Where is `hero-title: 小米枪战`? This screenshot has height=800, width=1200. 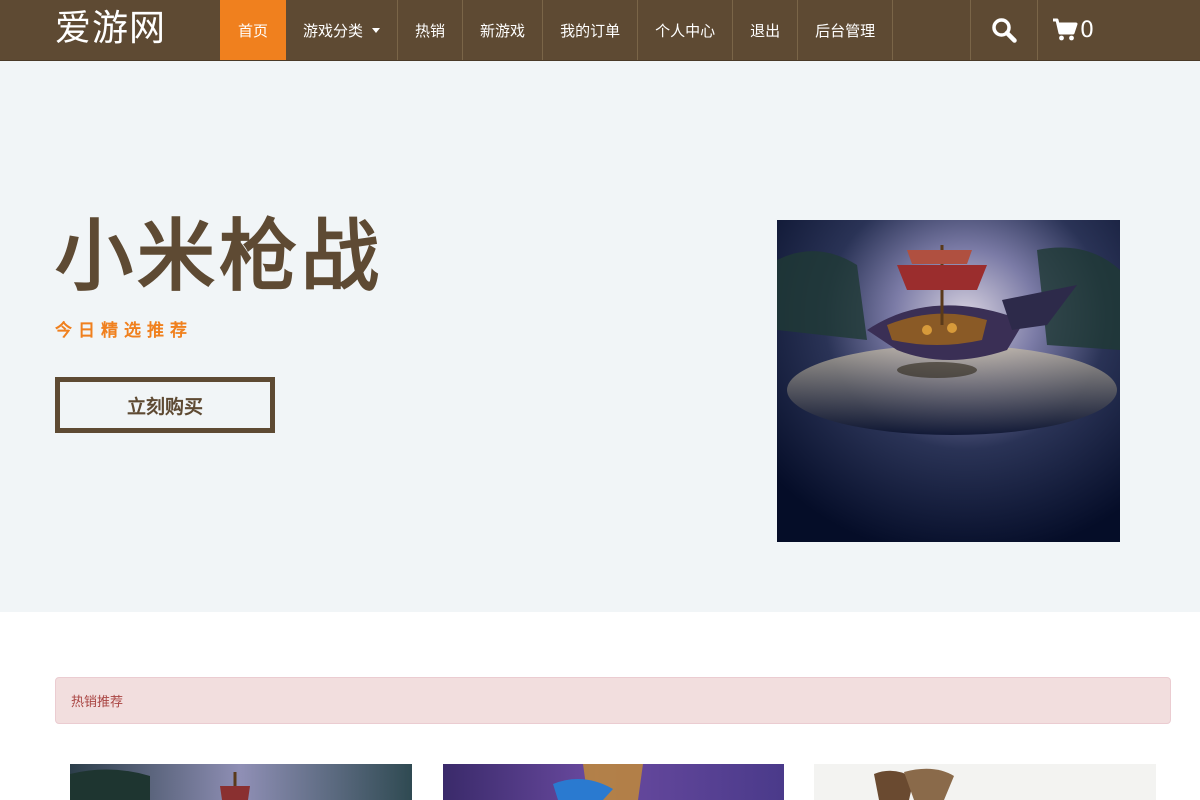 hero-title: 小米枪战 is located at coordinates (219, 257).